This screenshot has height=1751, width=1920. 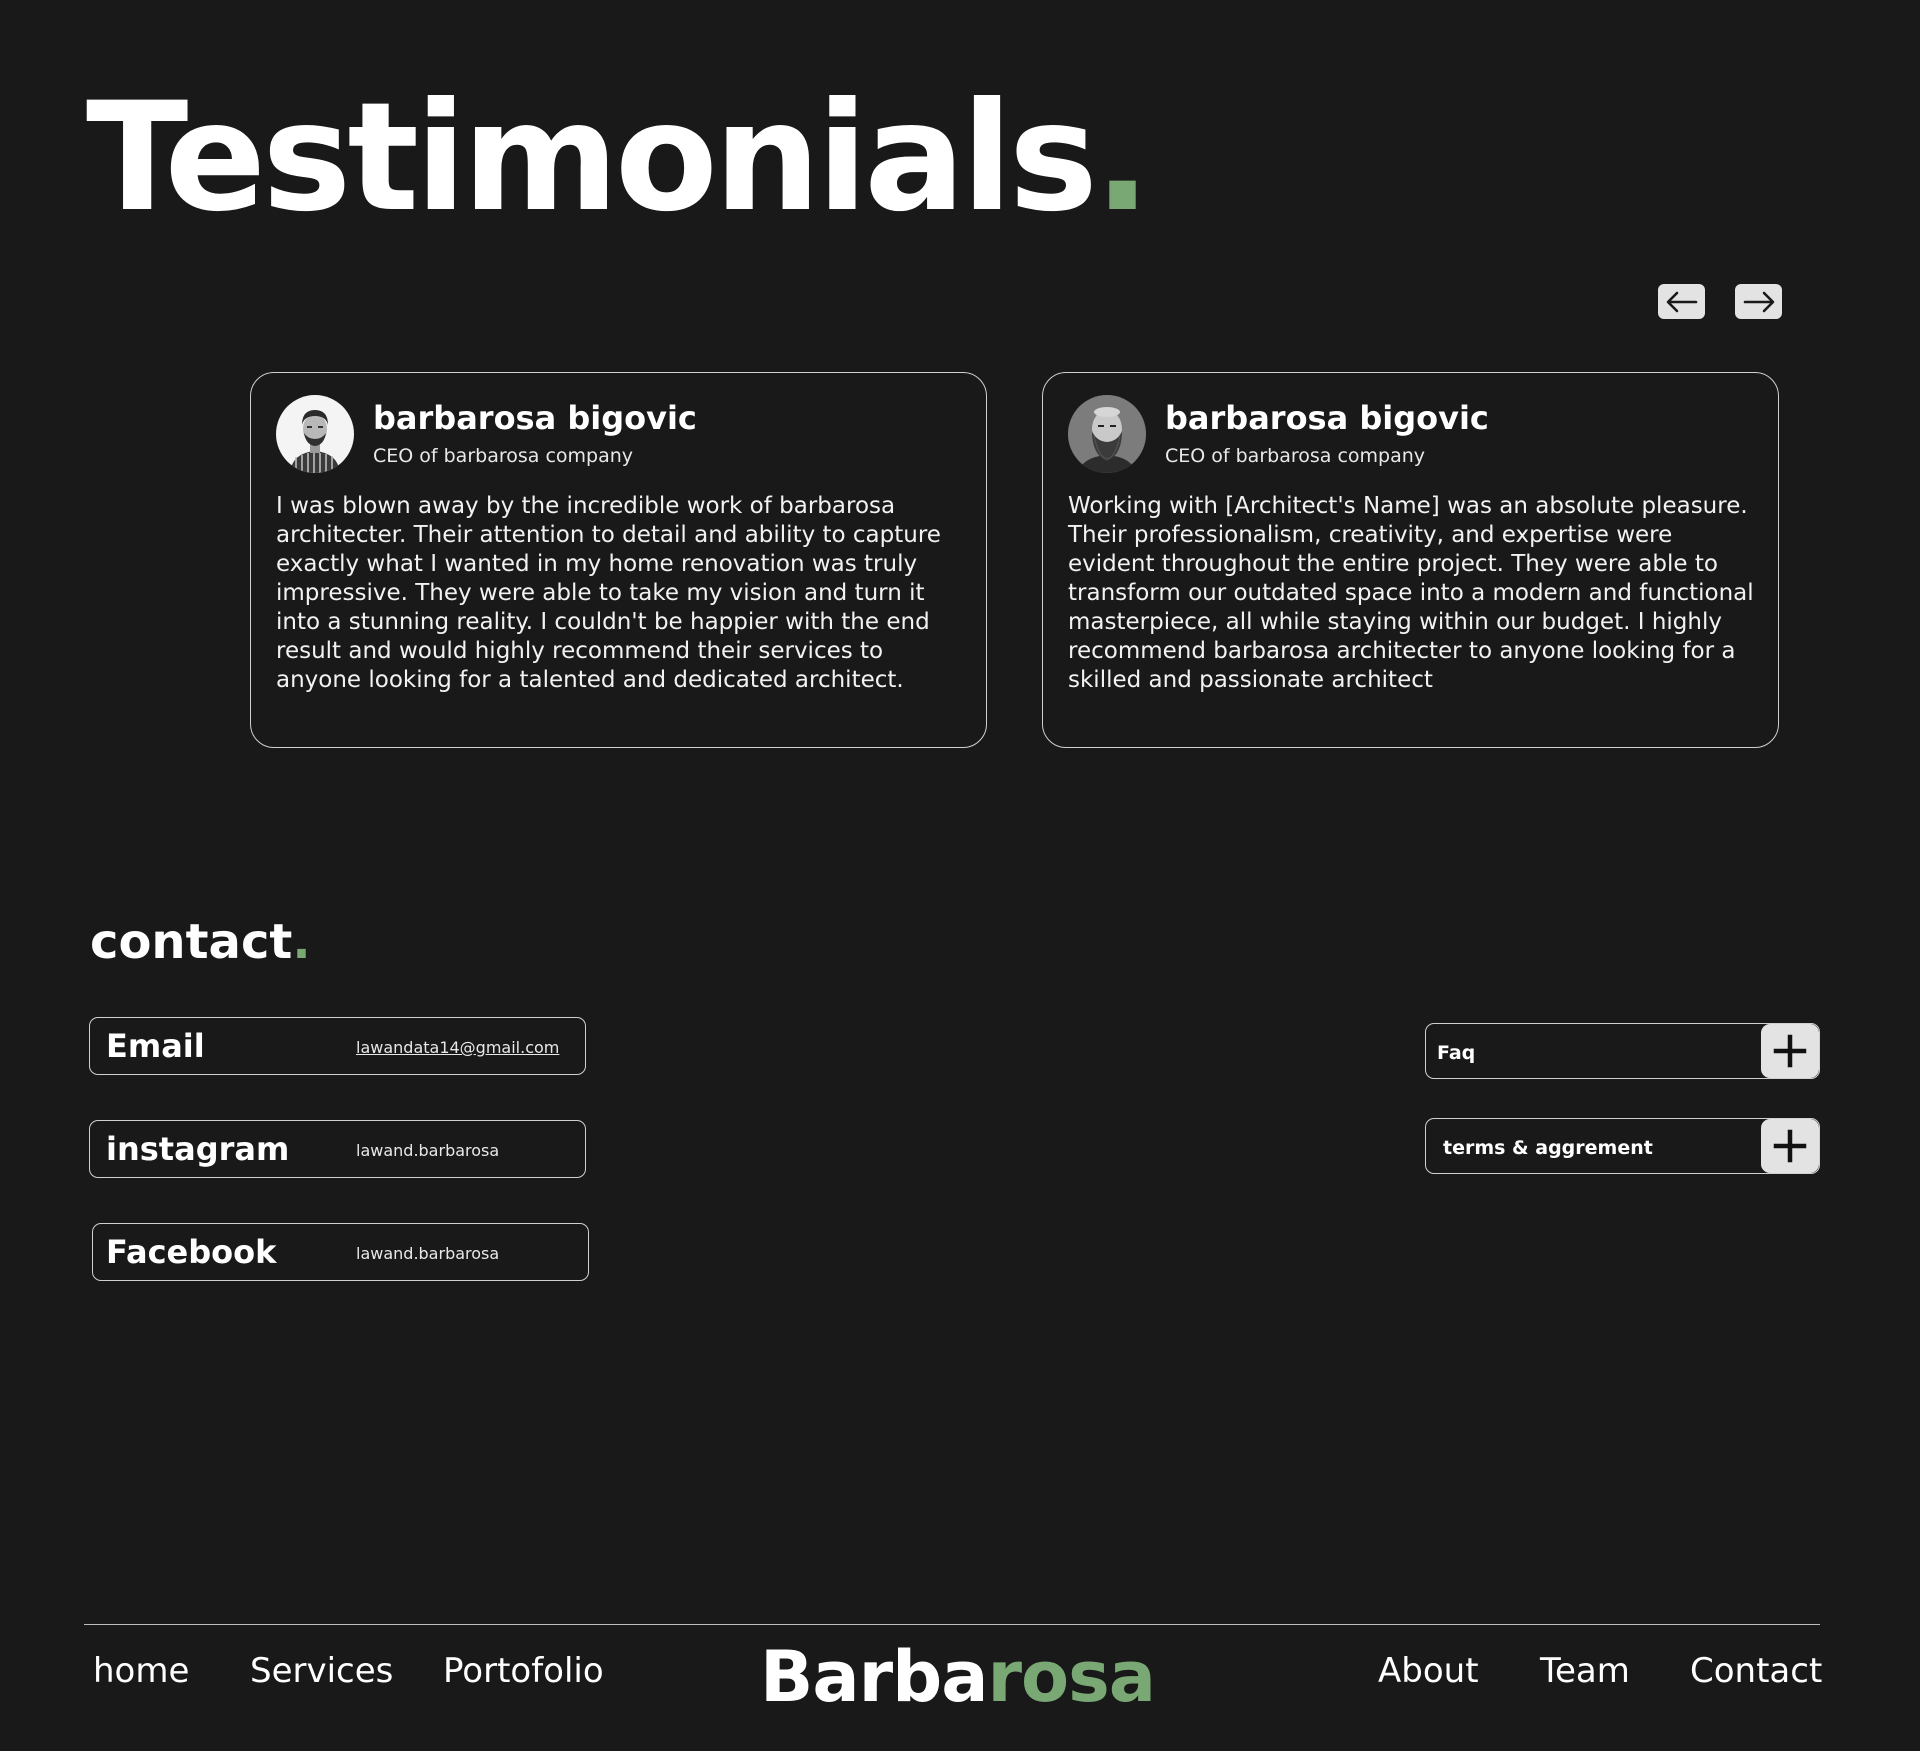 What do you see at coordinates (1585, 1671) in the screenshot?
I see `nav-team-link: Team` at bounding box center [1585, 1671].